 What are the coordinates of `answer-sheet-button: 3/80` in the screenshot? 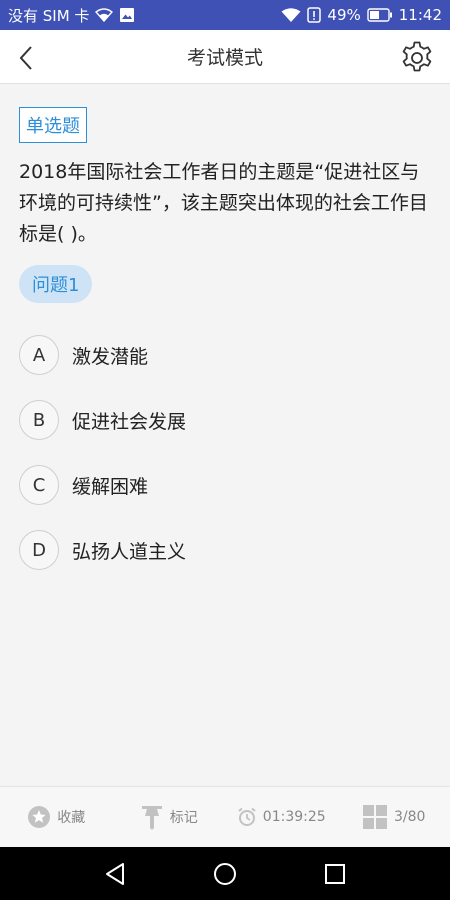 It's located at (394, 817).